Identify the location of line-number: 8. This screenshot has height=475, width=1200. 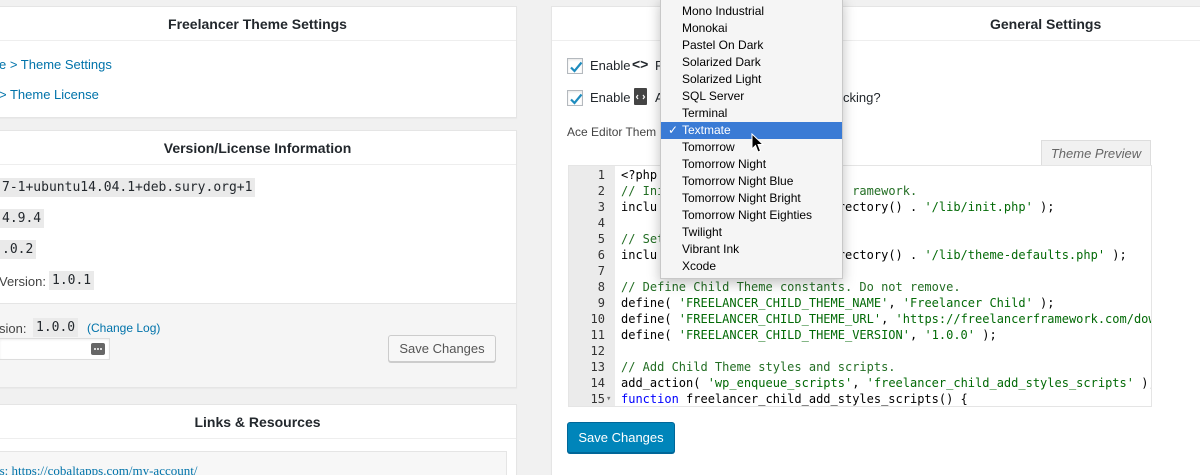
(601, 287).